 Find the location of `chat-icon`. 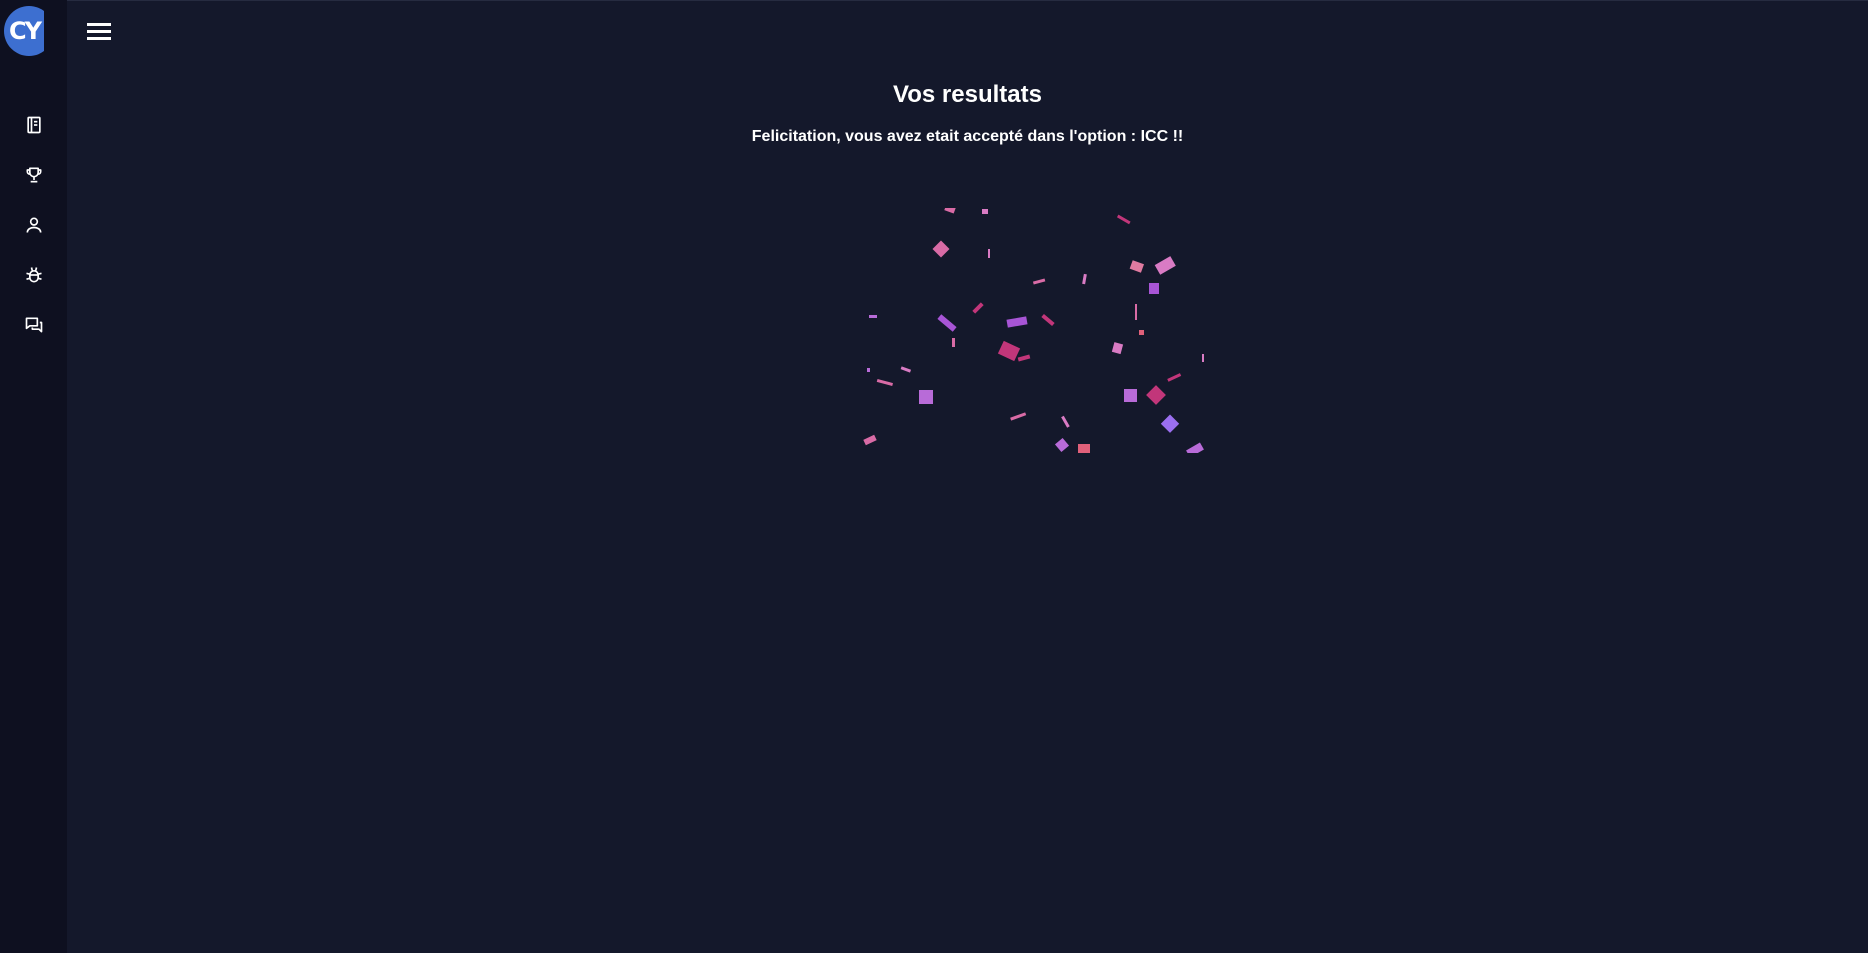

chat-icon is located at coordinates (33, 325).